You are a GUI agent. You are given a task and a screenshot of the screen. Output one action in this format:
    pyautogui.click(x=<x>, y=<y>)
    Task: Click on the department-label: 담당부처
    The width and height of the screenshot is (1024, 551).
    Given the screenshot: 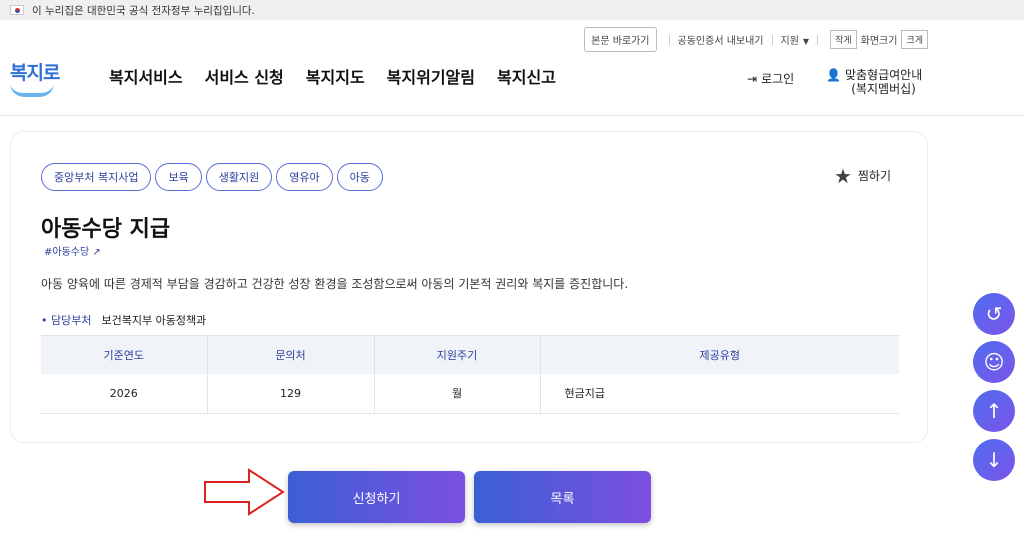 What is the action you would take?
    pyautogui.click(x=66, y=320)
    